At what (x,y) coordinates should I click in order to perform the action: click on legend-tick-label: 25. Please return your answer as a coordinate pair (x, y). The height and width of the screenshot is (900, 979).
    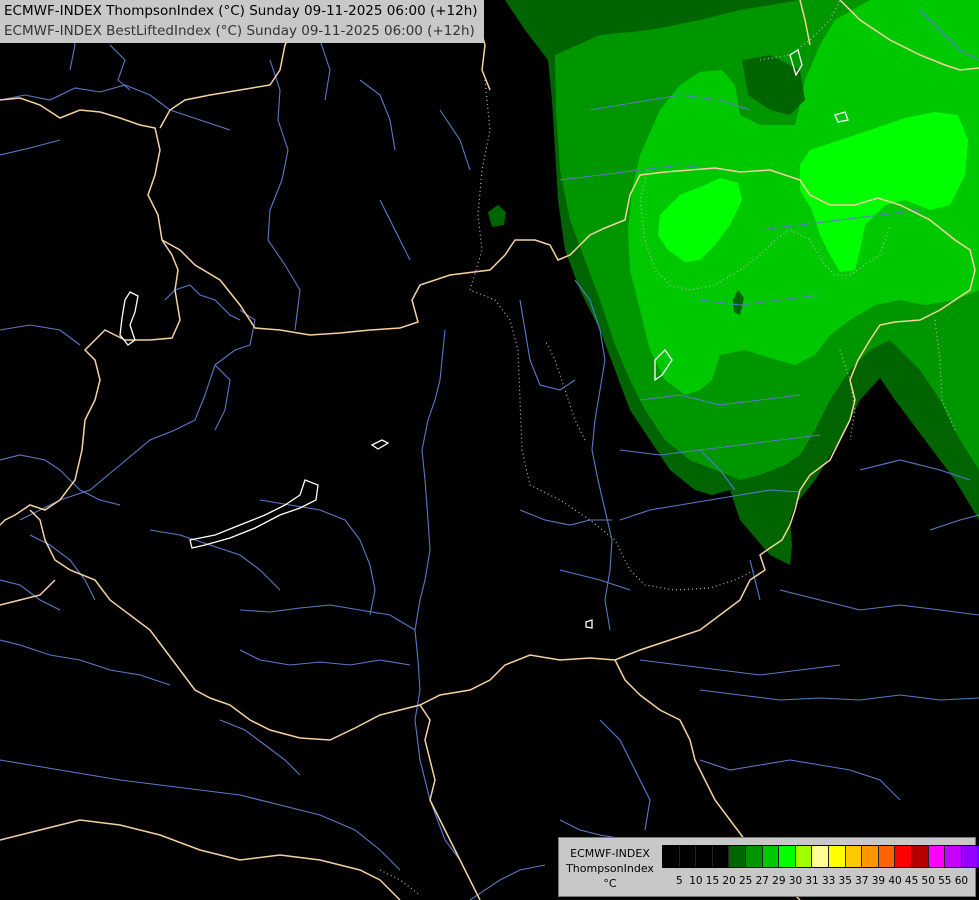
    Looking at the image, I should click on (745, 881).